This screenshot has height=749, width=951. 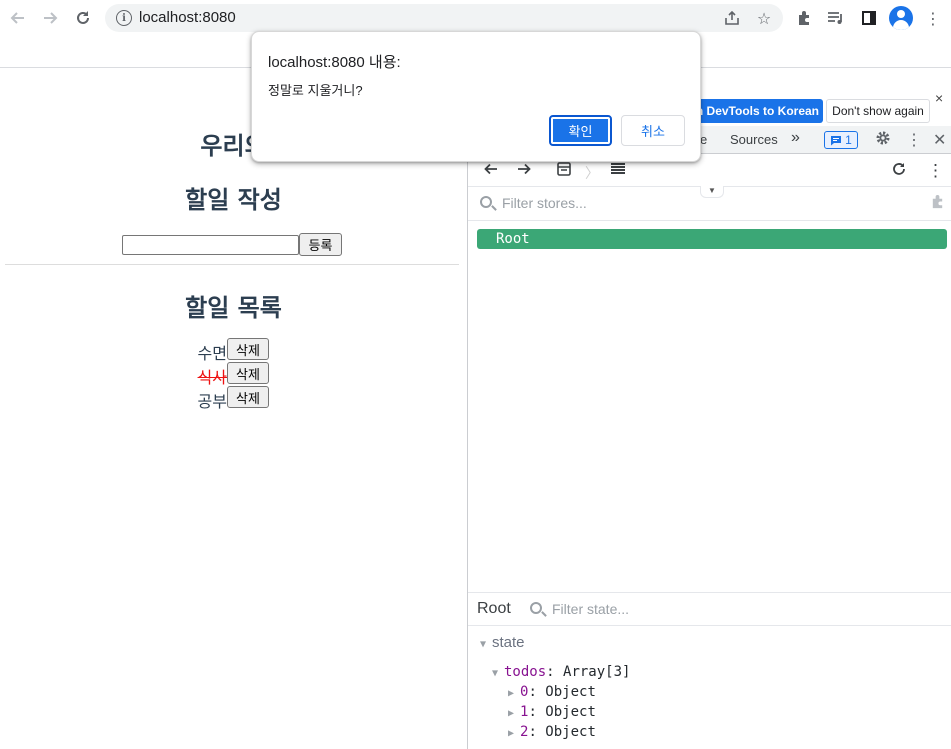 I want to click on media-icon, so click(x=836, y=18).